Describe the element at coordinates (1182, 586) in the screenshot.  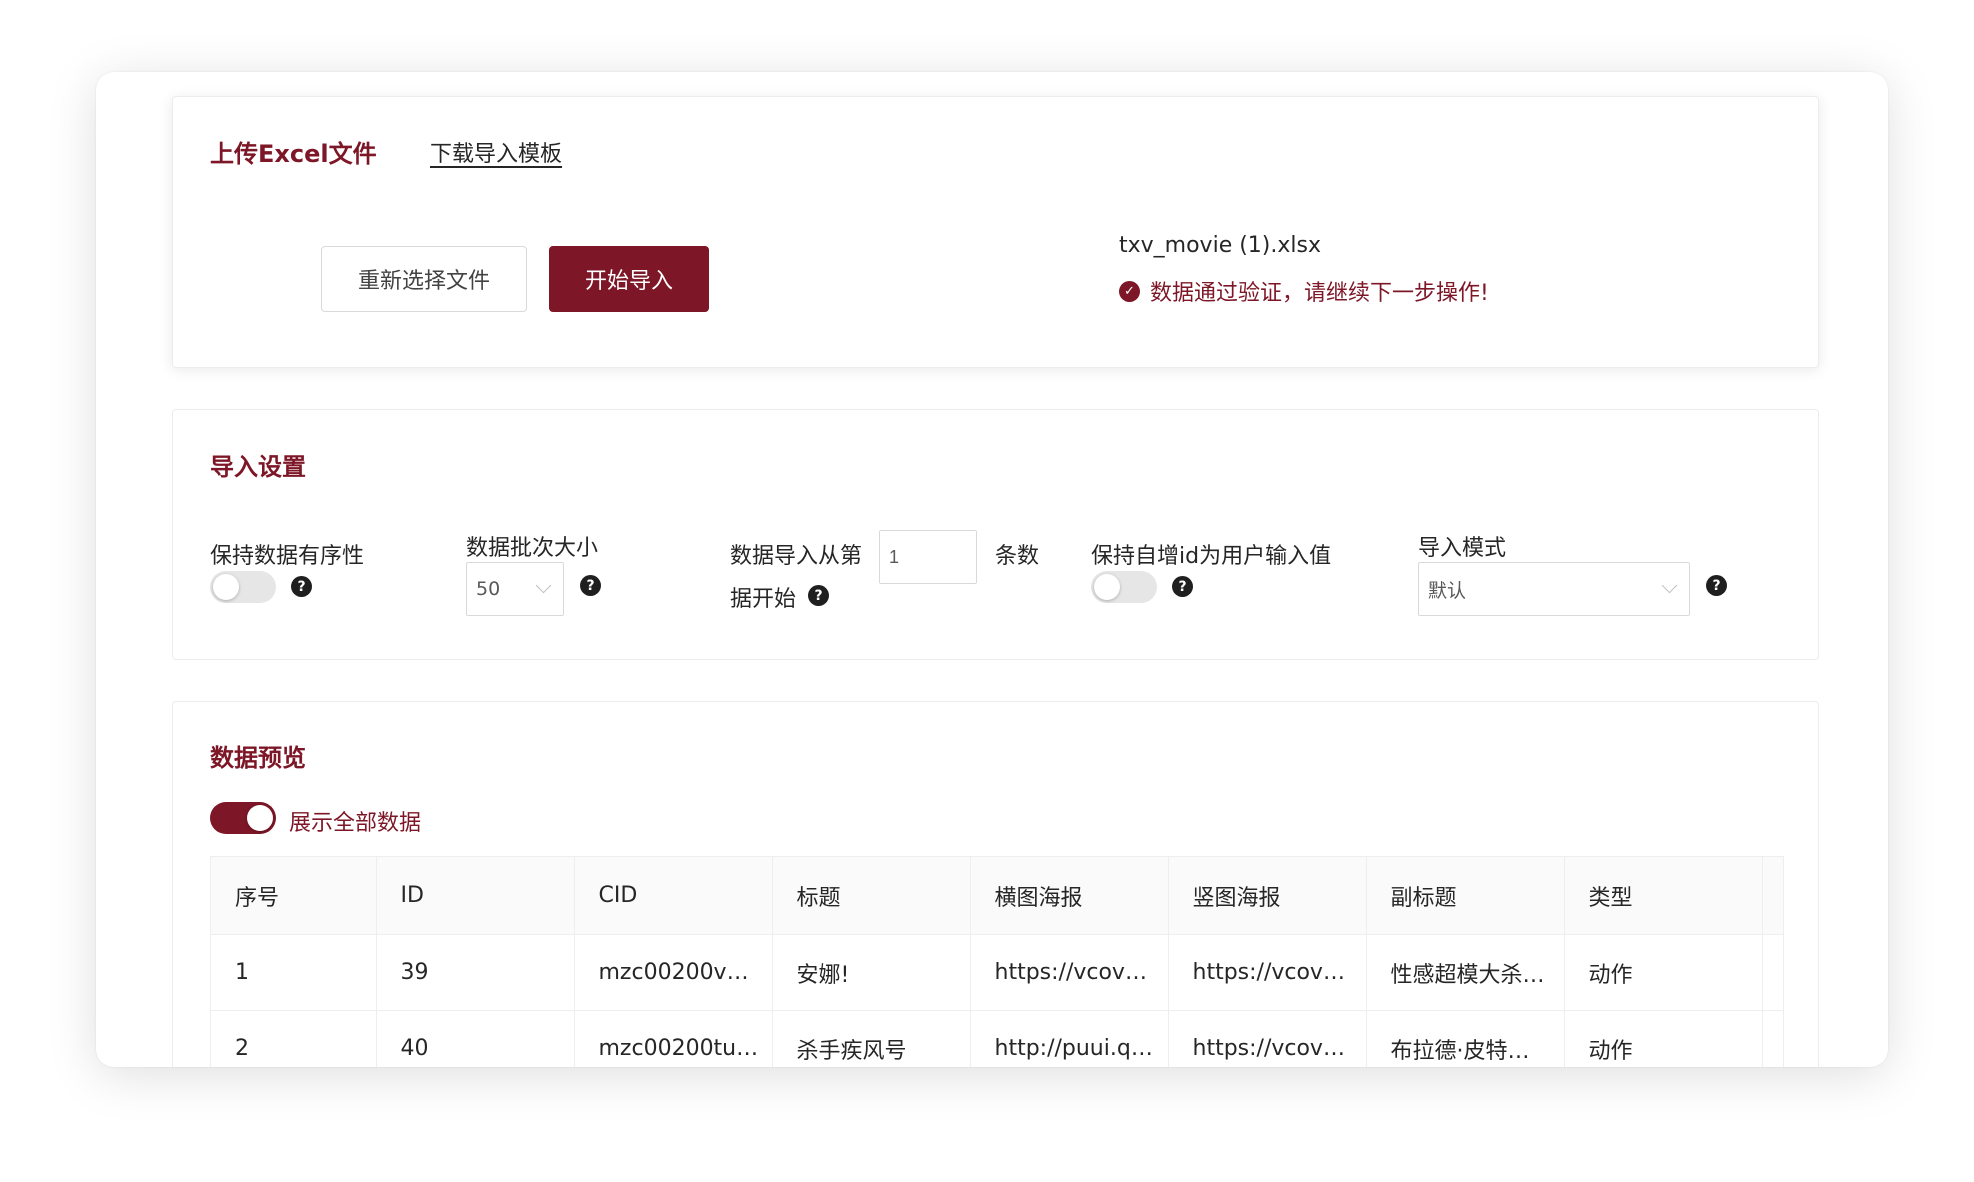
I see `keep-id-help-icon: ?` at that location.